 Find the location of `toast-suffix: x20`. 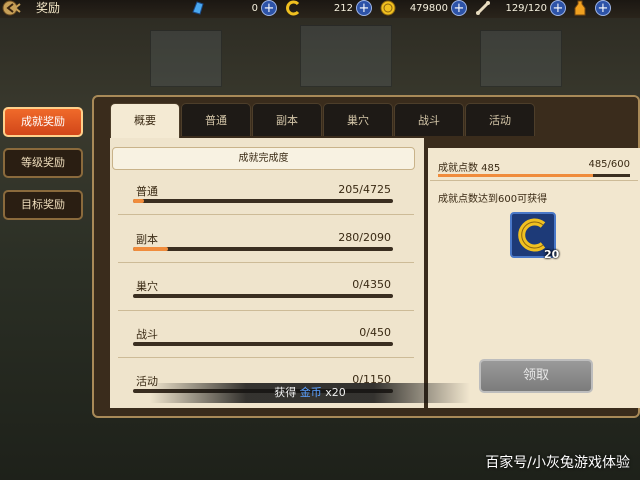

toast-suffix: x20 is located at coordinates (335, 392).